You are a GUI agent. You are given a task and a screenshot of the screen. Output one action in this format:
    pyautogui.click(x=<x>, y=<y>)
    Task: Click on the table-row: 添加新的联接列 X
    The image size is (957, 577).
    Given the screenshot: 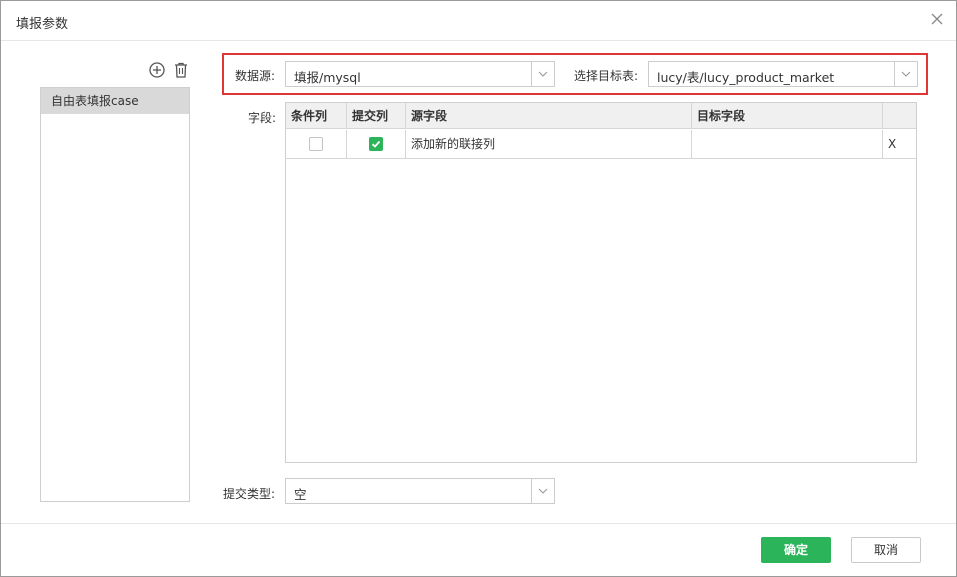 What is the action you would take?
    pyautogui.click(x=601, y=144)
    